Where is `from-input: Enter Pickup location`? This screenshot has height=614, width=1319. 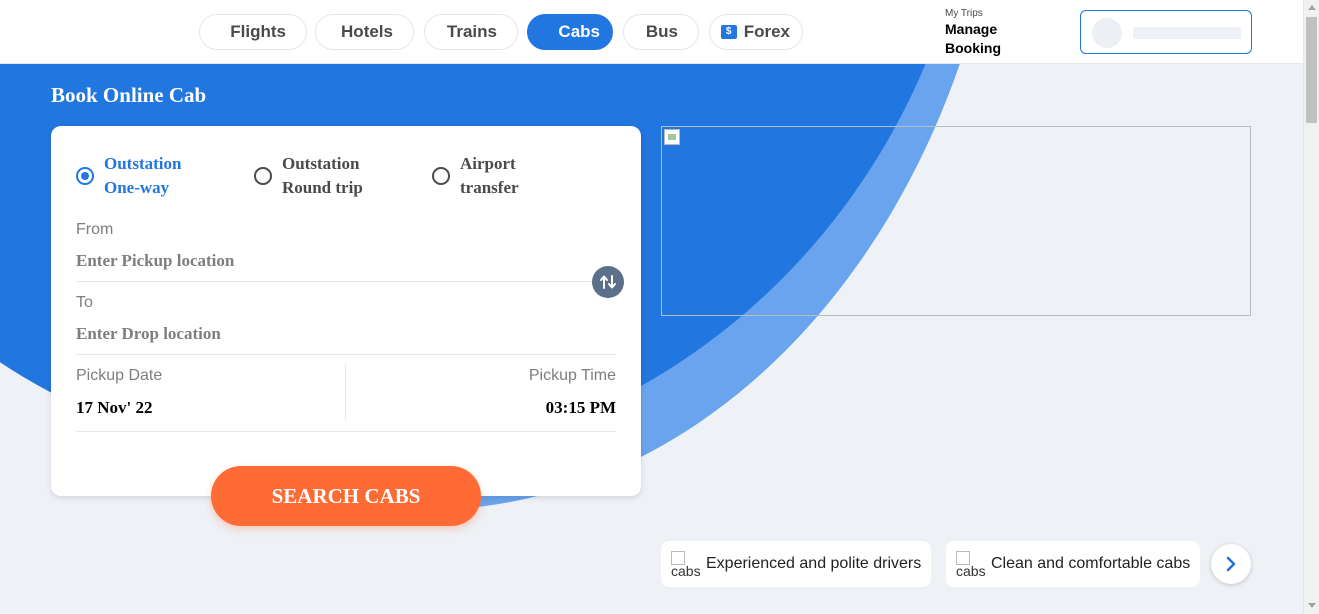 from-input: Enter Pickup location is located at coordinates (155, 261).